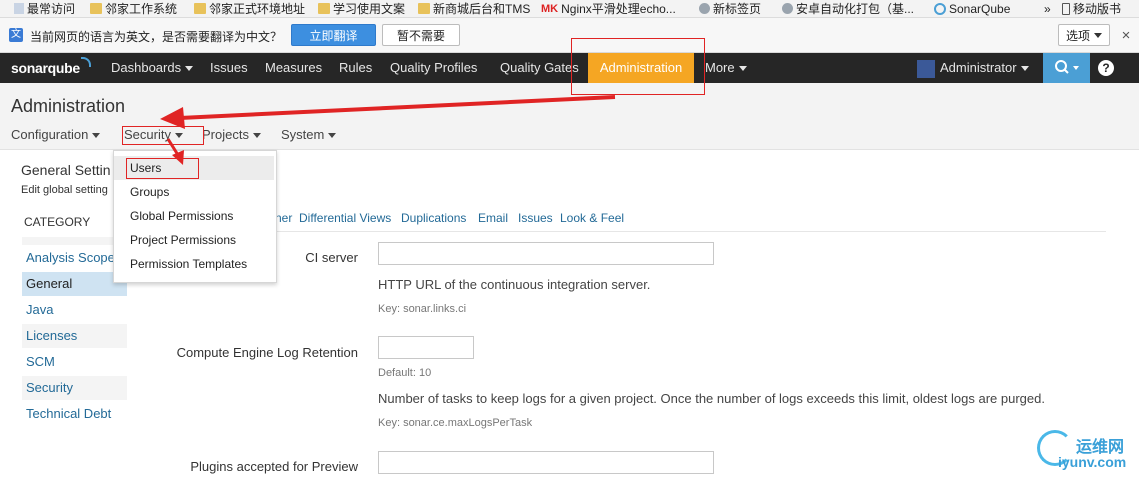 This screenshot has height=479, width=1139. I want to click on annotation-arrow-short, so click(173, 147).